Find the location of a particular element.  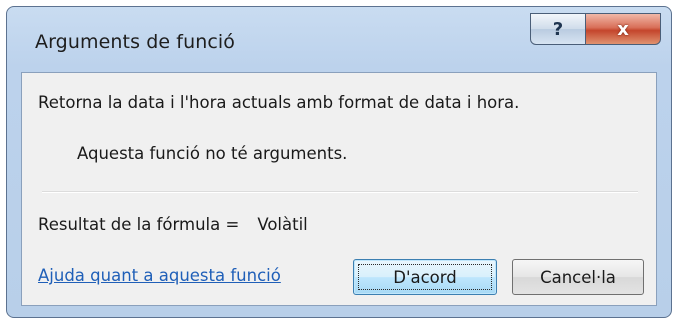

result-value: Volàtil is located at coordinates (282, 224).